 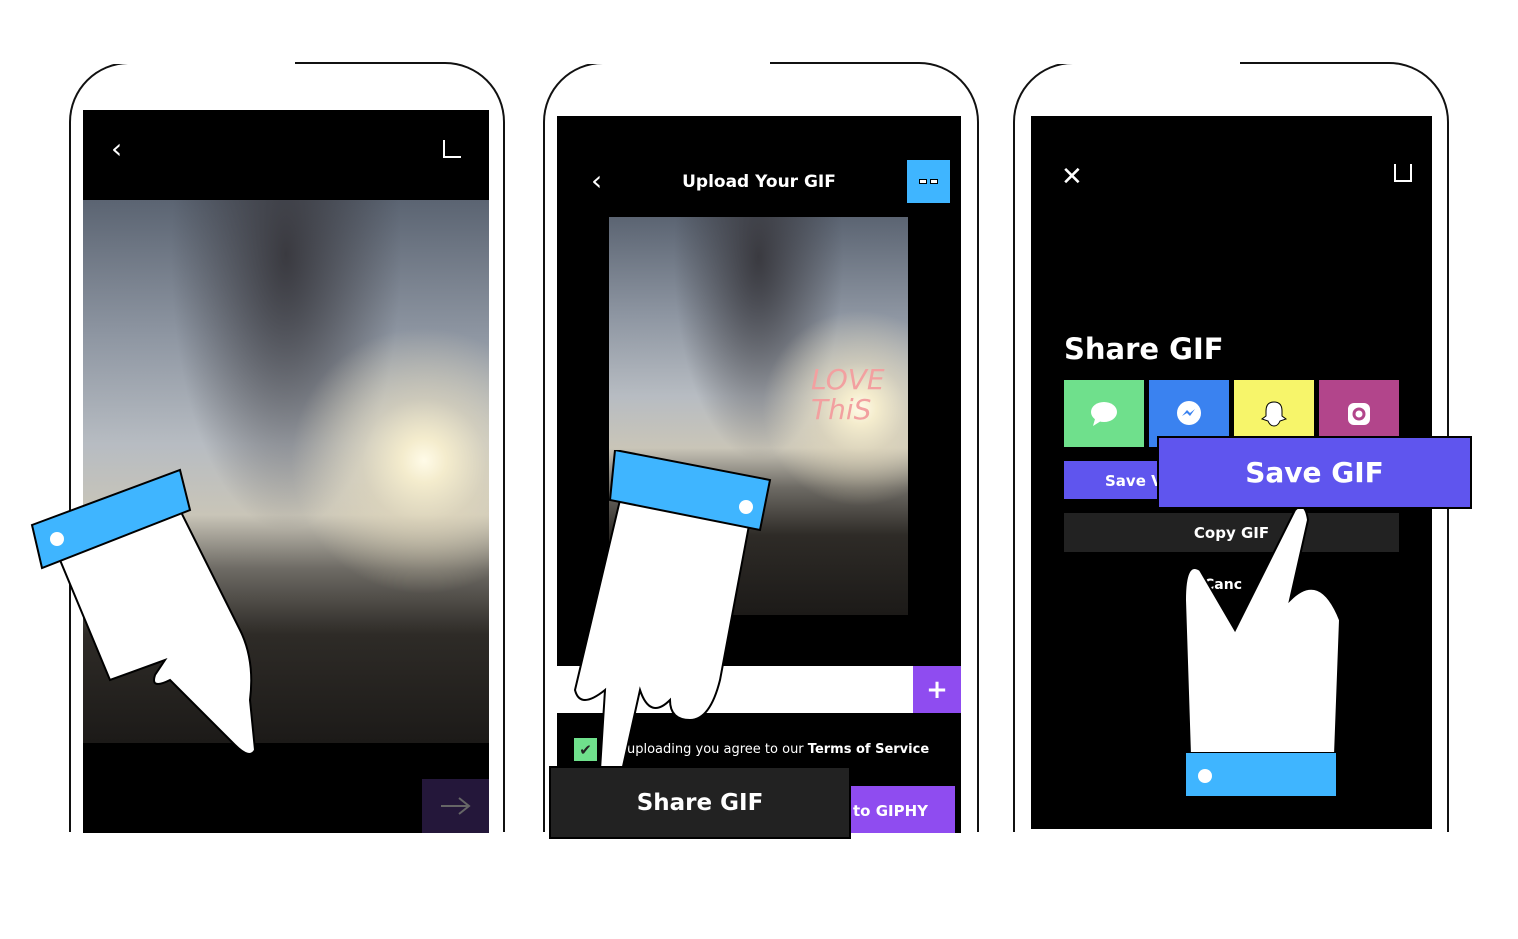 I want to click on share-heading: Share GIF, so click(x=1144, y=349).